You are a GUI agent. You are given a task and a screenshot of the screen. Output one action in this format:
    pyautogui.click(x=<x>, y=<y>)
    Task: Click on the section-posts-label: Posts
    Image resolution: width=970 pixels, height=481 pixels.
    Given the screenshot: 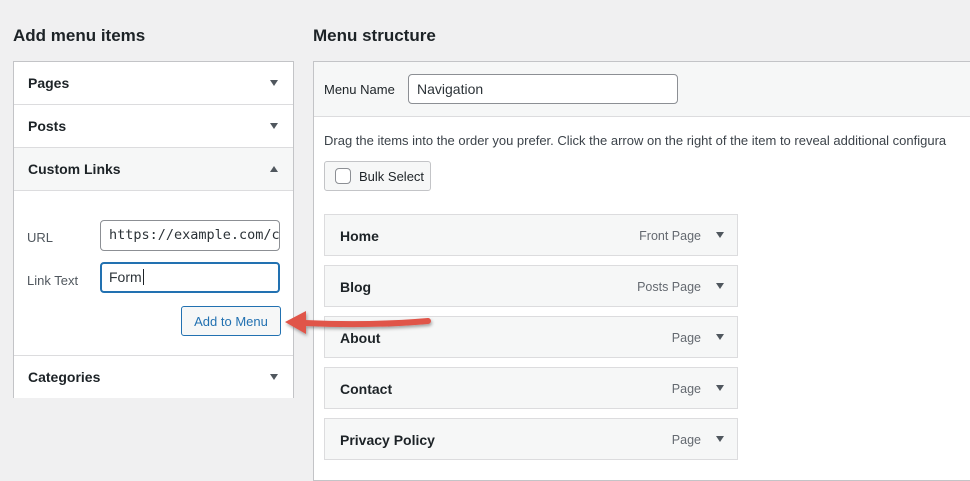 What is the action you would take?
    pyautogui.click(x=47, y=126)
    